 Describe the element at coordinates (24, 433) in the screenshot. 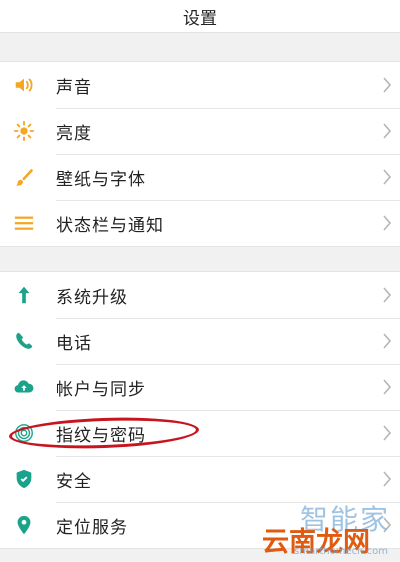

I see `fingerprint-icon` at that location.